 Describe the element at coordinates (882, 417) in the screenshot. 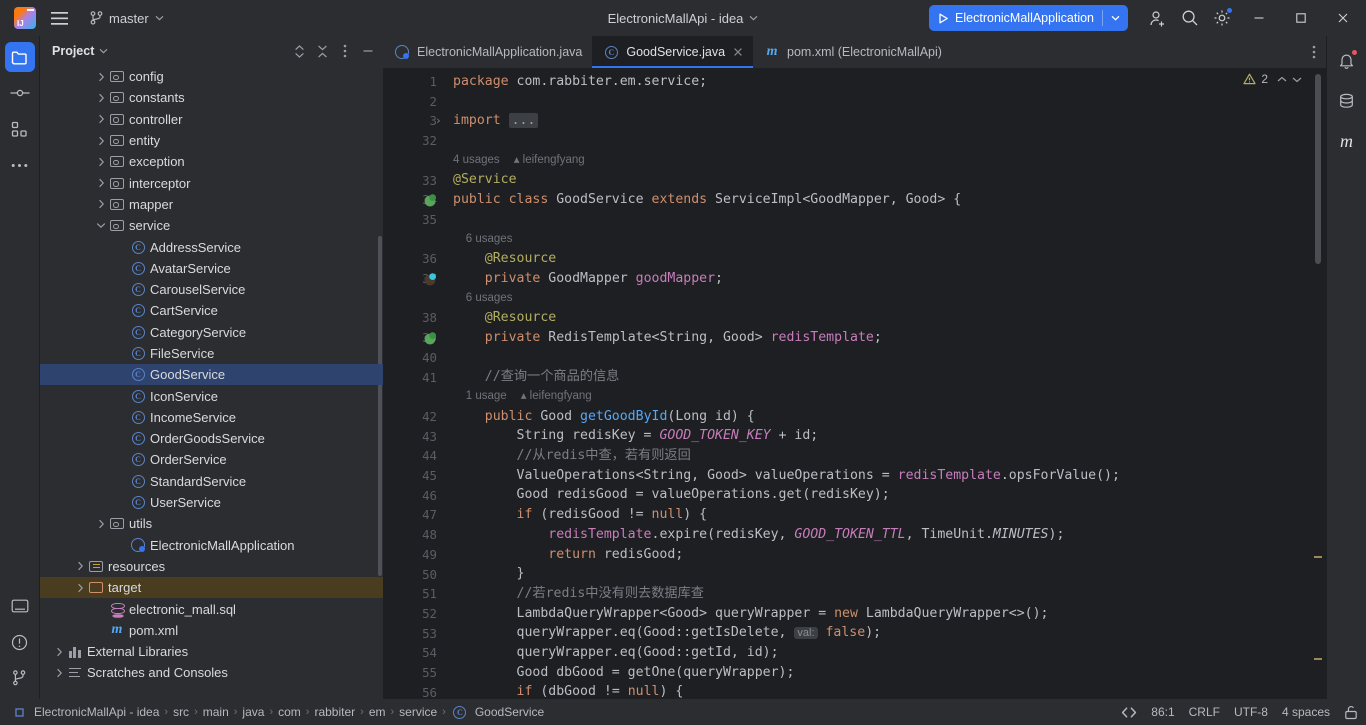

I see `code-line: public Good getGoodById(Long id) {` at that location.